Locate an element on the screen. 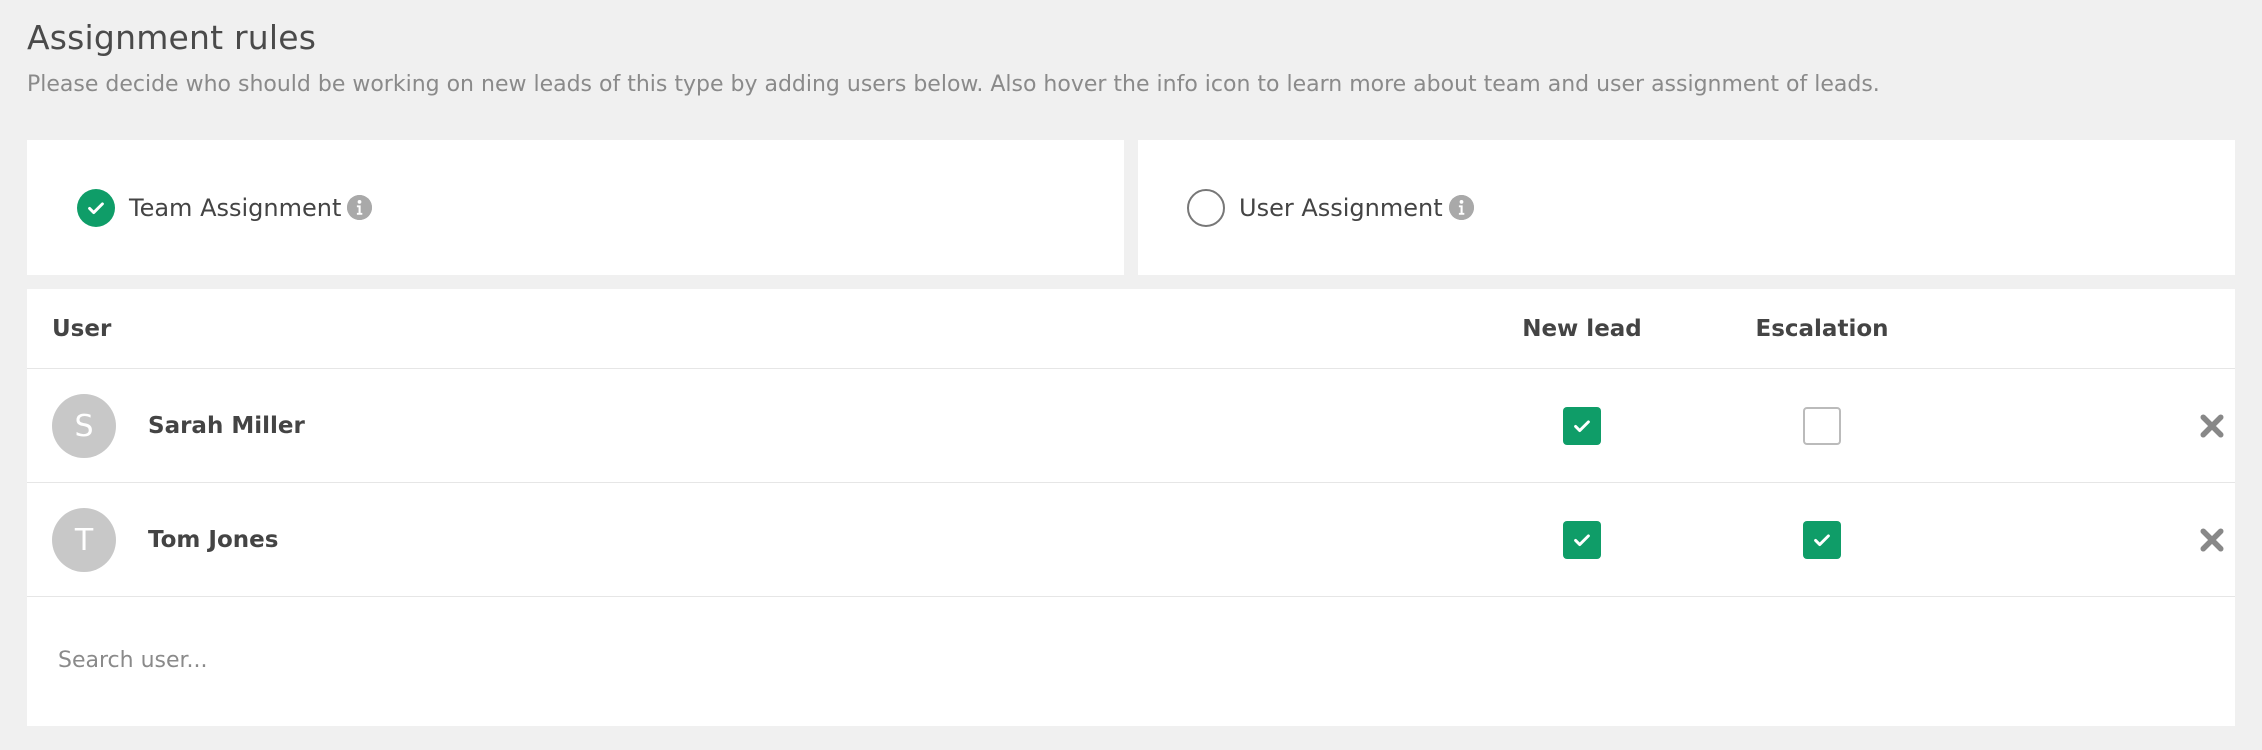  team-assignment-label: Team Assignment is located at coordinates (235, 207).